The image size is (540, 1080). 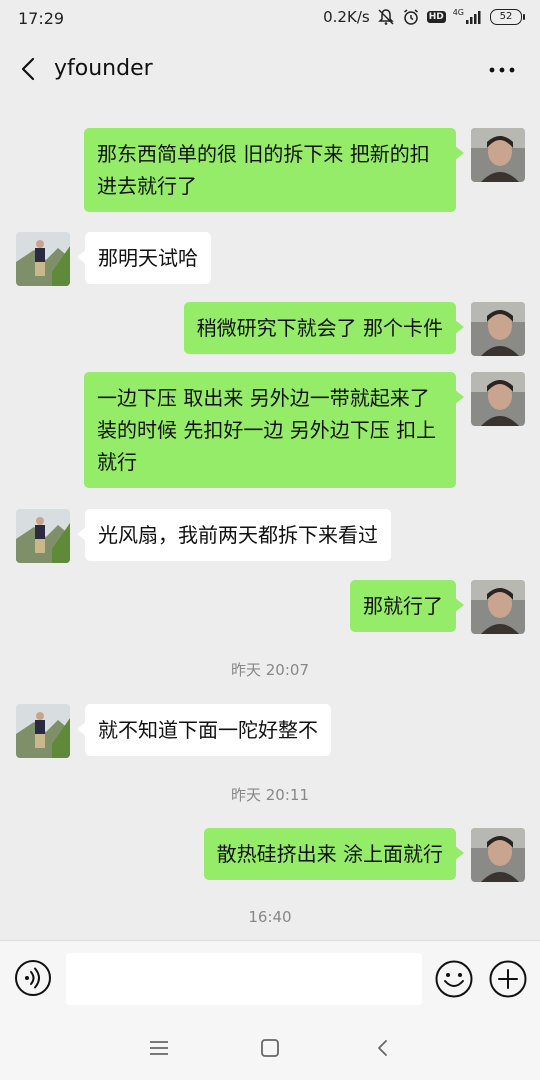 What do you see at coordinates (324, 328) in the screenshot?
I see `message-bubble-sent: 稍微研究下就会了 那个卡件` at bounding box center [324, 328].